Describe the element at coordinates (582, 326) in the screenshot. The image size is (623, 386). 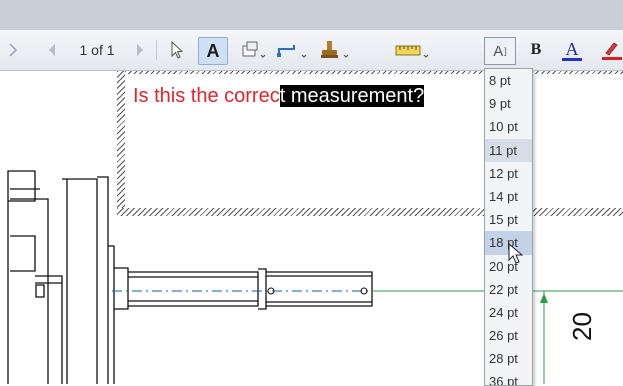
I see `dimension-label: 20` at that location.